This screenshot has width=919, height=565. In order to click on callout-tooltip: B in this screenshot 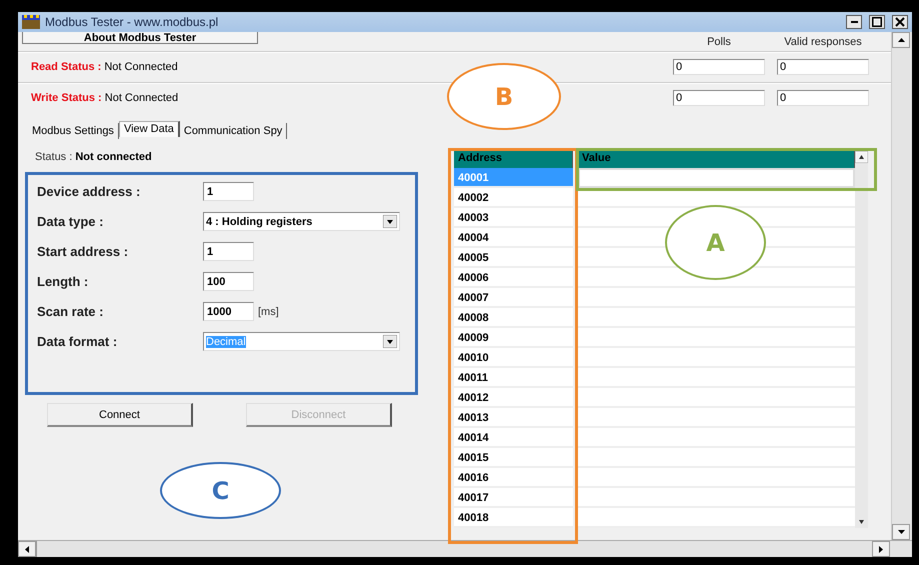, I will do `click(504, 96)`.